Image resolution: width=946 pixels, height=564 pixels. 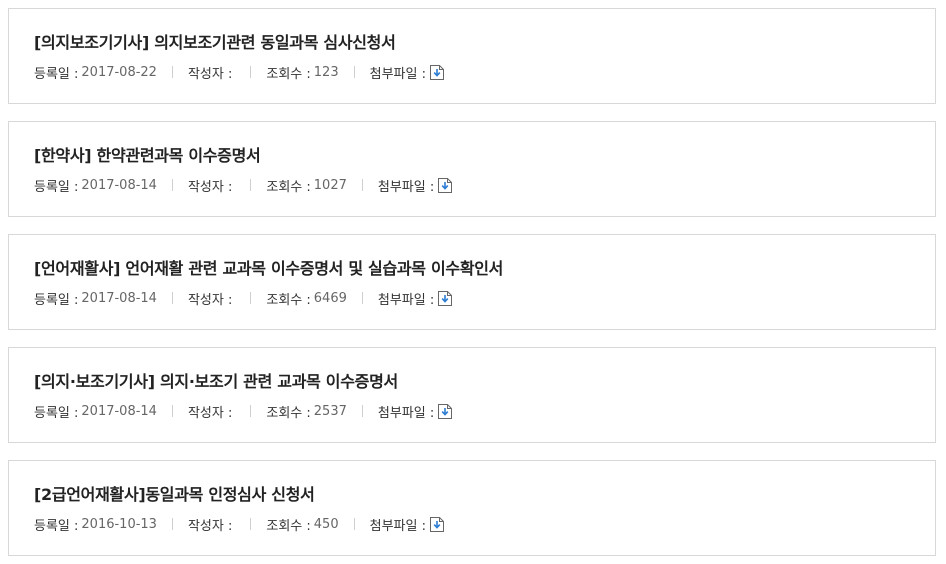 What do you see at coordinates (326, 72) in the screenshot?
I see `views-value: 123` at bounding box center [326, 72].